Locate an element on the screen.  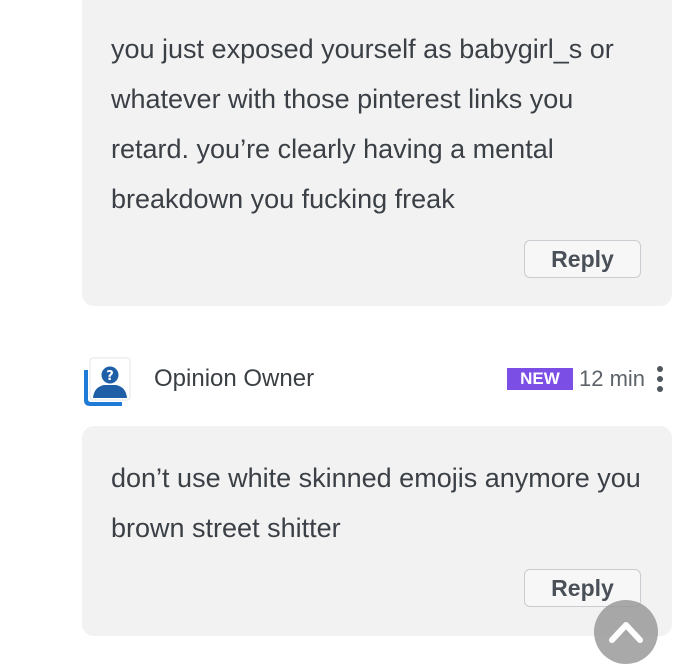
anonymous-user-icon: ? is located at coordinates (107, 381).